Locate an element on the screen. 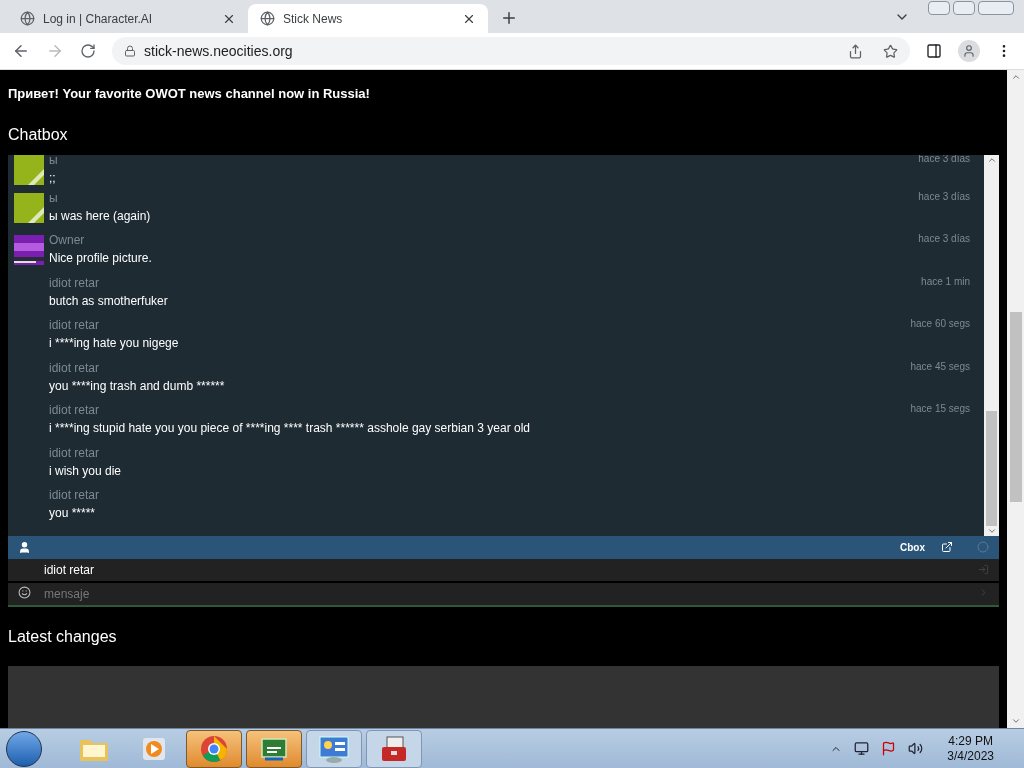  timestamp: hace 1 min is located at coordinates (945, 281).